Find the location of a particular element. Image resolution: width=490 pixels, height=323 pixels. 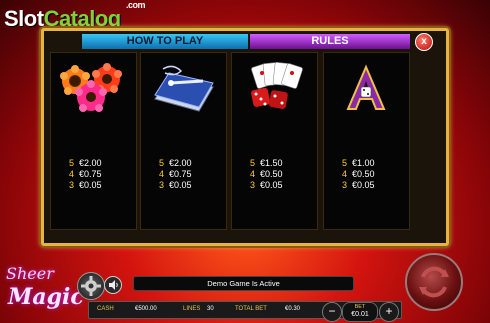

paytable-column-book: 5 €2.00 4 €0.75 3 €0.05 is located at coordinates (183, 141).